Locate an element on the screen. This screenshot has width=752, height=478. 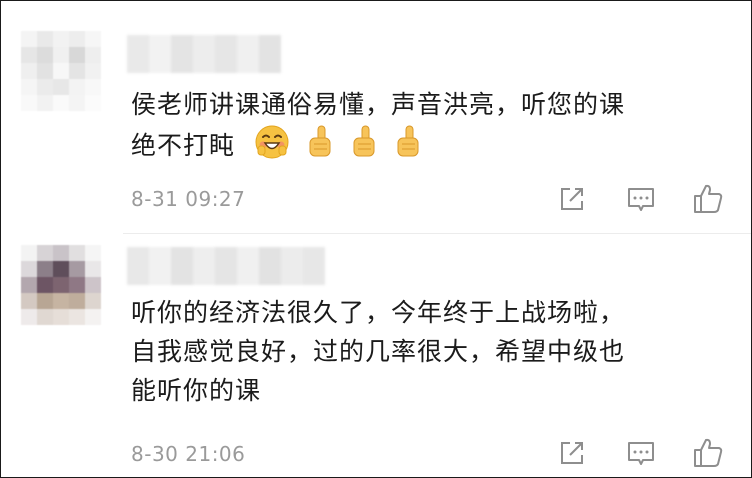
comment-text-line: 自我感觉良好，过的几率很大，希望中级也 is located at coordinates (378, 351).